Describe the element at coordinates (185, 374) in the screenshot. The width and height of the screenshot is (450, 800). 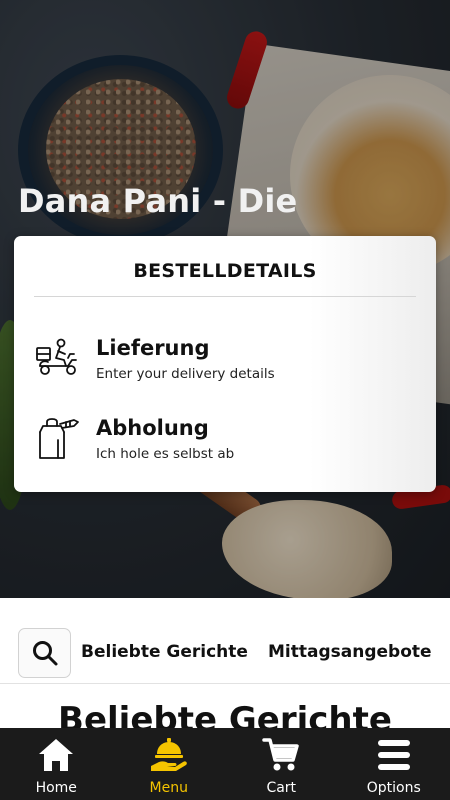
I see `delivery-option-sub: Enter your delivery details` at that location.